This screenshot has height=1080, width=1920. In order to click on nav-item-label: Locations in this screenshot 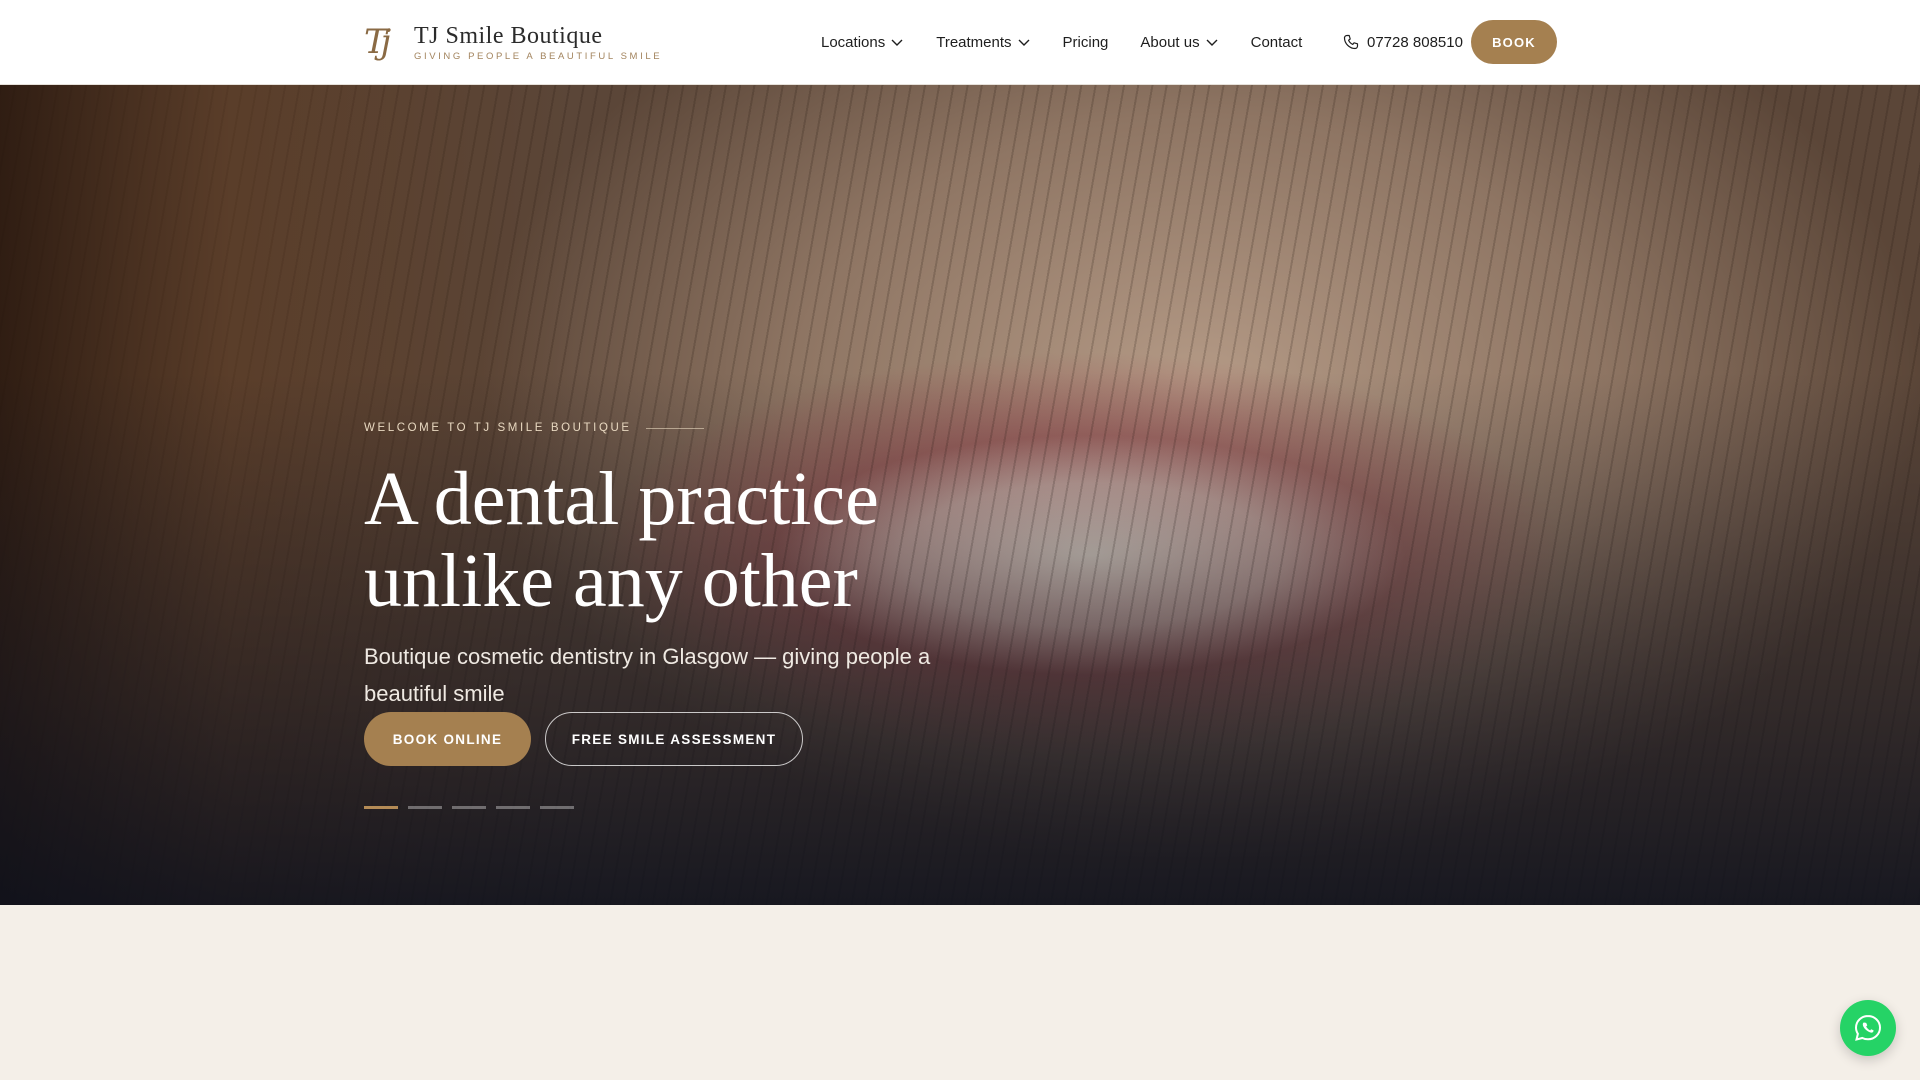, I will do `click(853, 42)`.